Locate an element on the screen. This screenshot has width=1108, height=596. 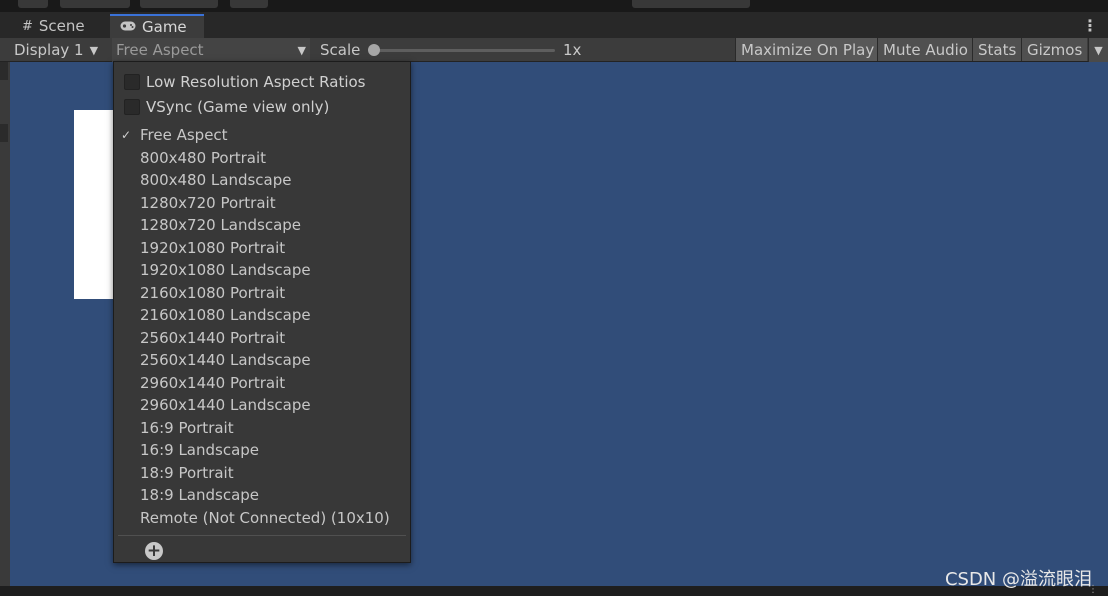
aspect-item-label: Free Aspect is located at coordinates (184, 135).